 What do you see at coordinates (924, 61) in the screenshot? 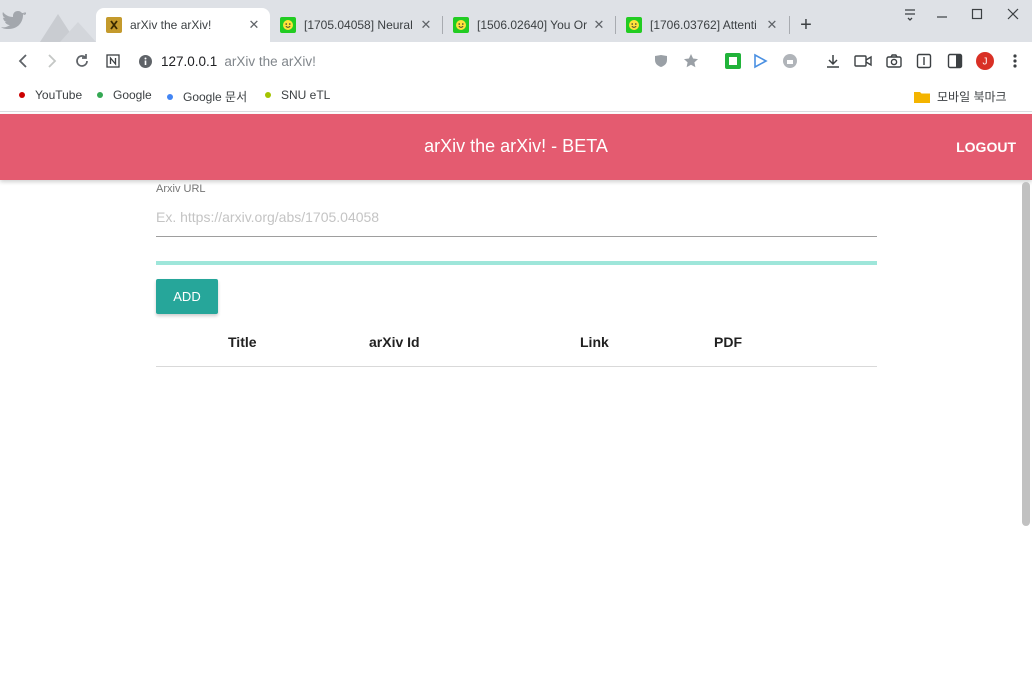
I see `reader-mode-icon` at bounding box center [924, 61].